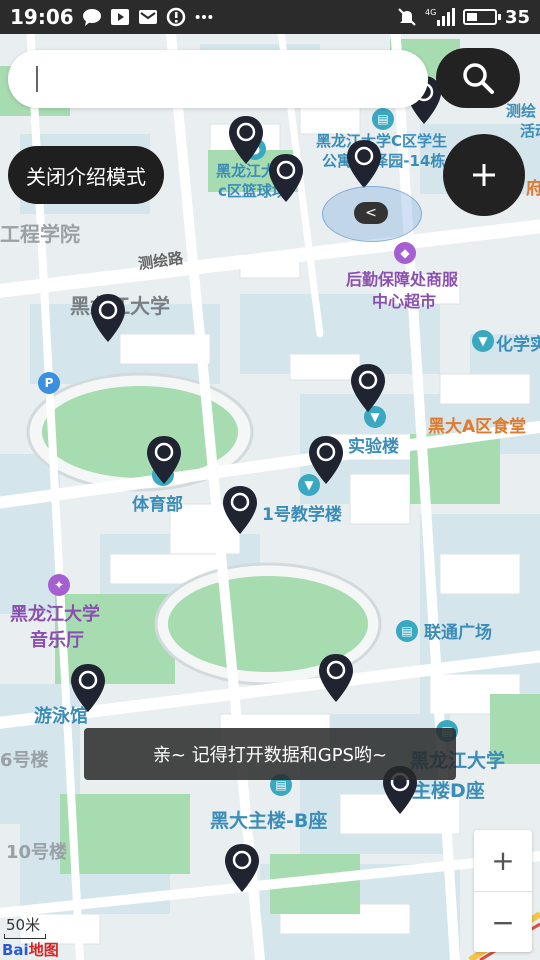 This screenshot has width=540, height=960. Describe the element at coordinates (530, 131) in the screenshot. I see `label-huodong: 活动` at that location.